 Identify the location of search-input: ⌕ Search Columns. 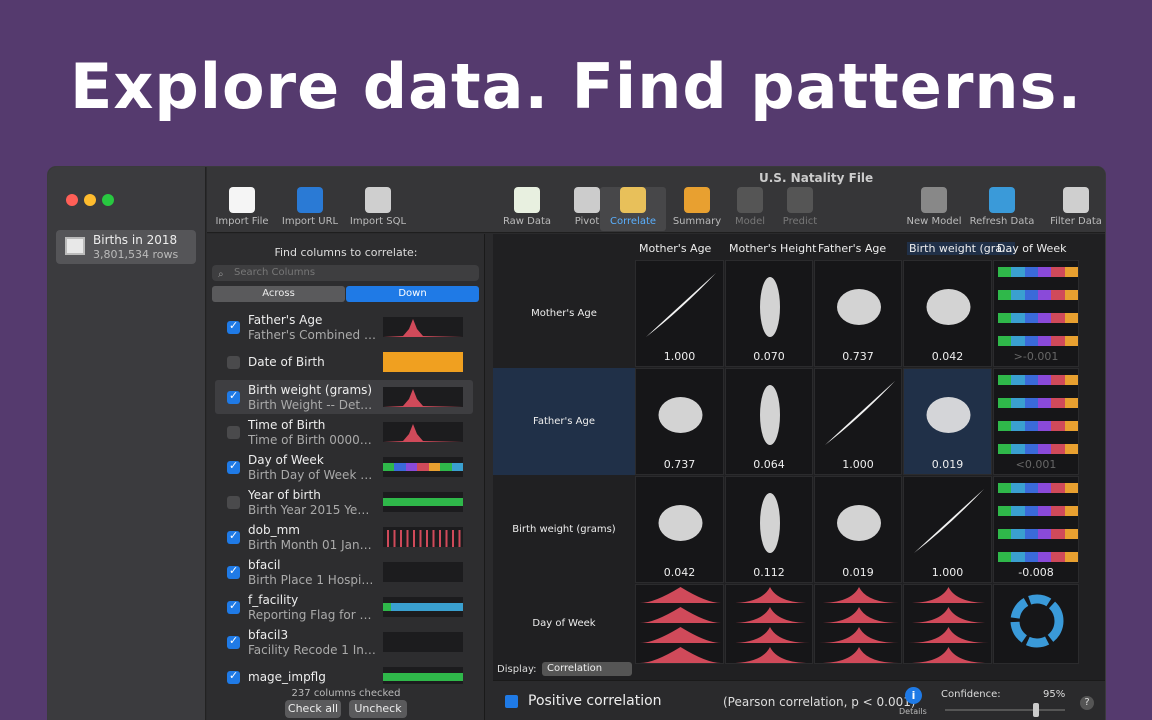
(345, 273).